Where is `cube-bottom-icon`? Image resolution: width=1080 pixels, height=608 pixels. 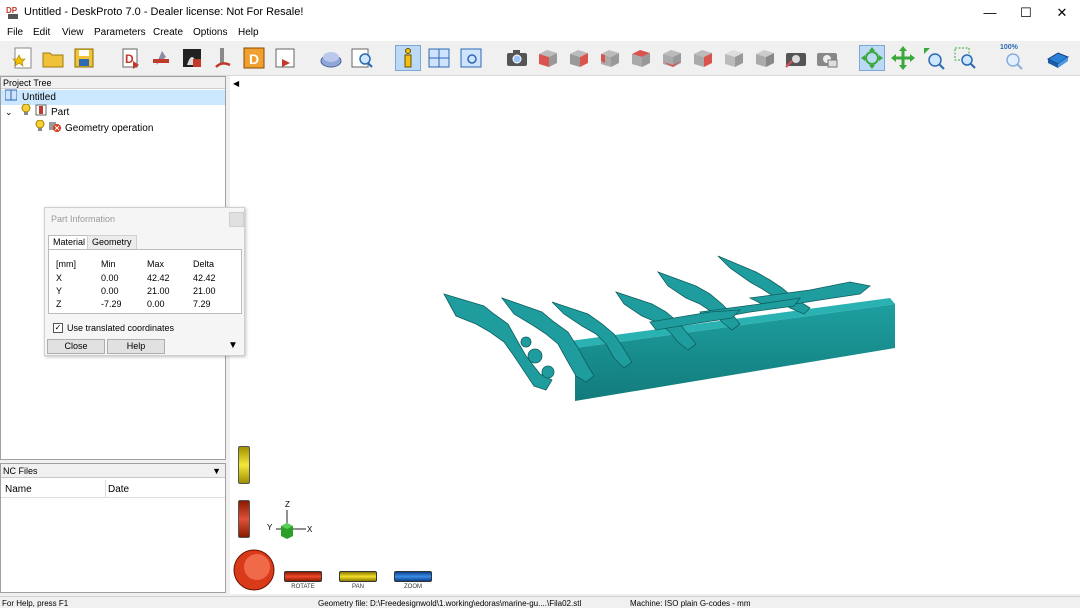 cube-bottom-icon is located at coordinates (703, 58).